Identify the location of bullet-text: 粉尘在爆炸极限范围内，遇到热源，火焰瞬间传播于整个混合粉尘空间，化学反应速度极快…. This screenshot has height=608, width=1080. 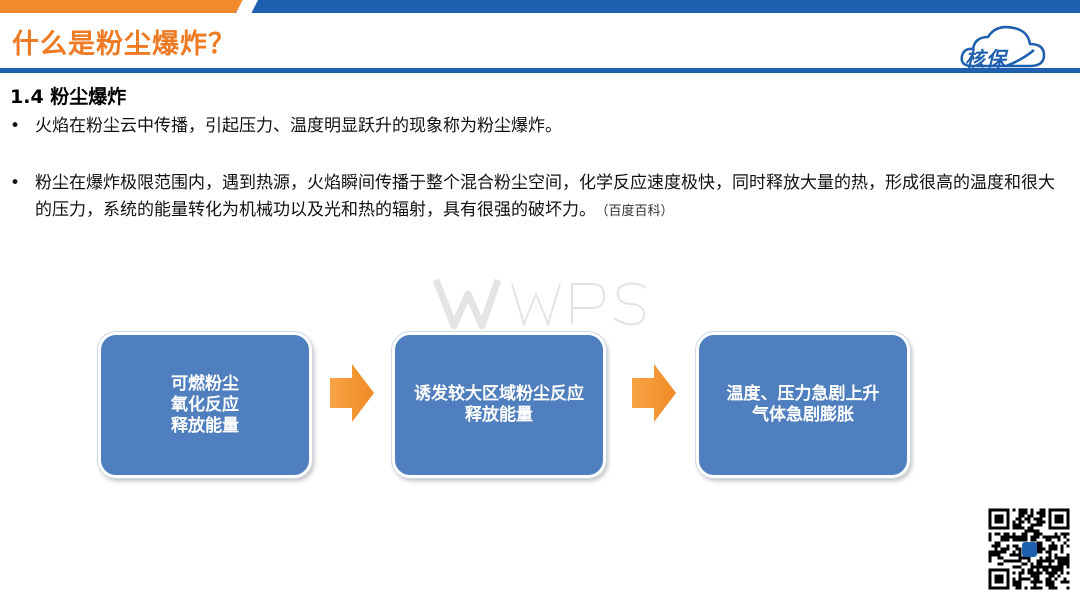
(545, 196).